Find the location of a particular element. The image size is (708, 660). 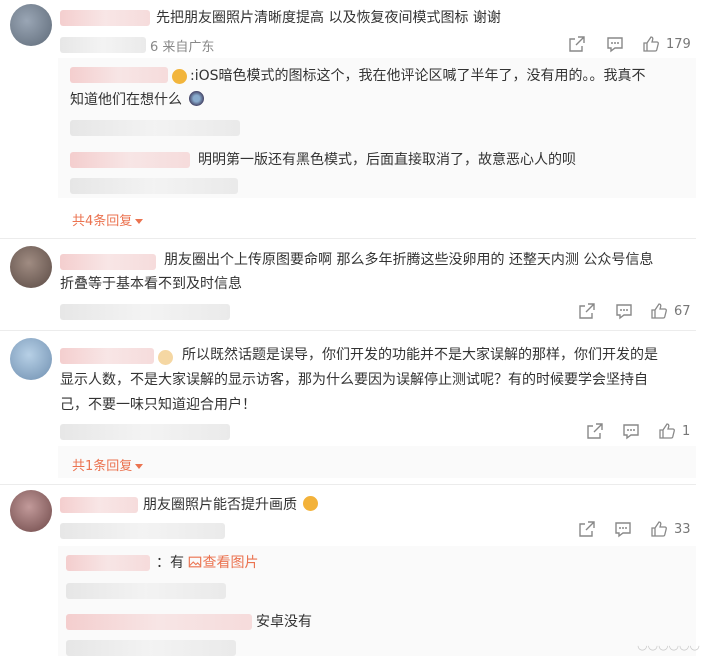

like-count: 179 is located at coordinates (678, 44).